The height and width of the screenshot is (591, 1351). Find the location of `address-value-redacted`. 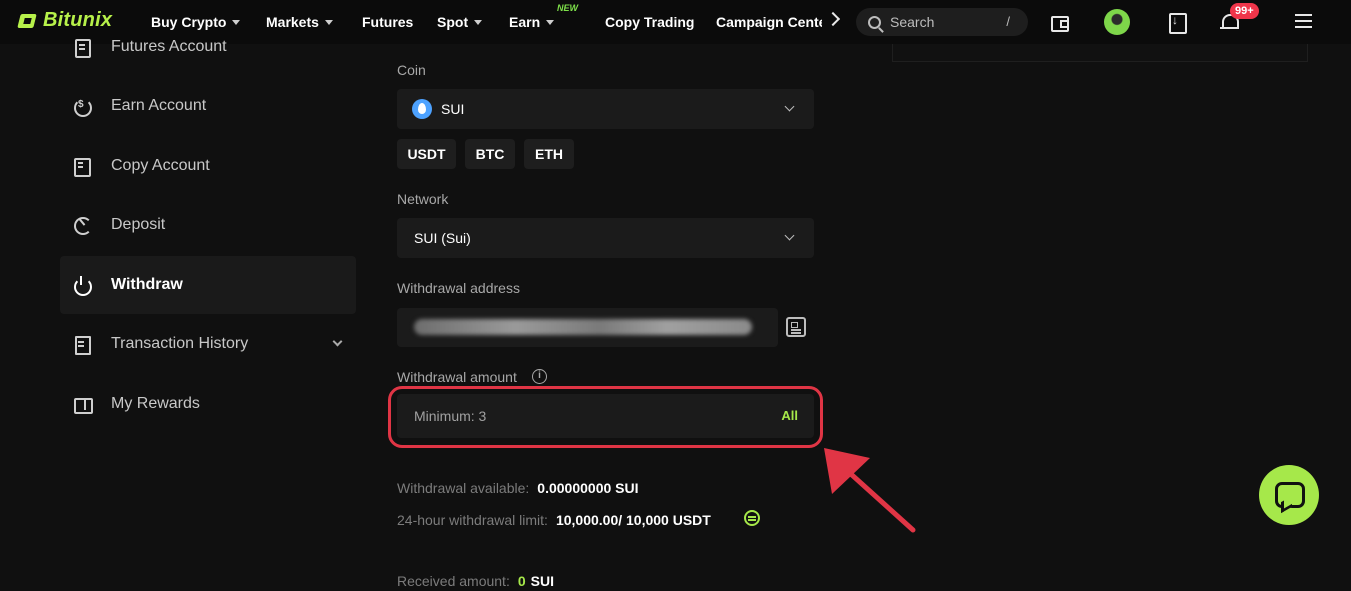

address-value-redacted is located at coordinates (583, 327).